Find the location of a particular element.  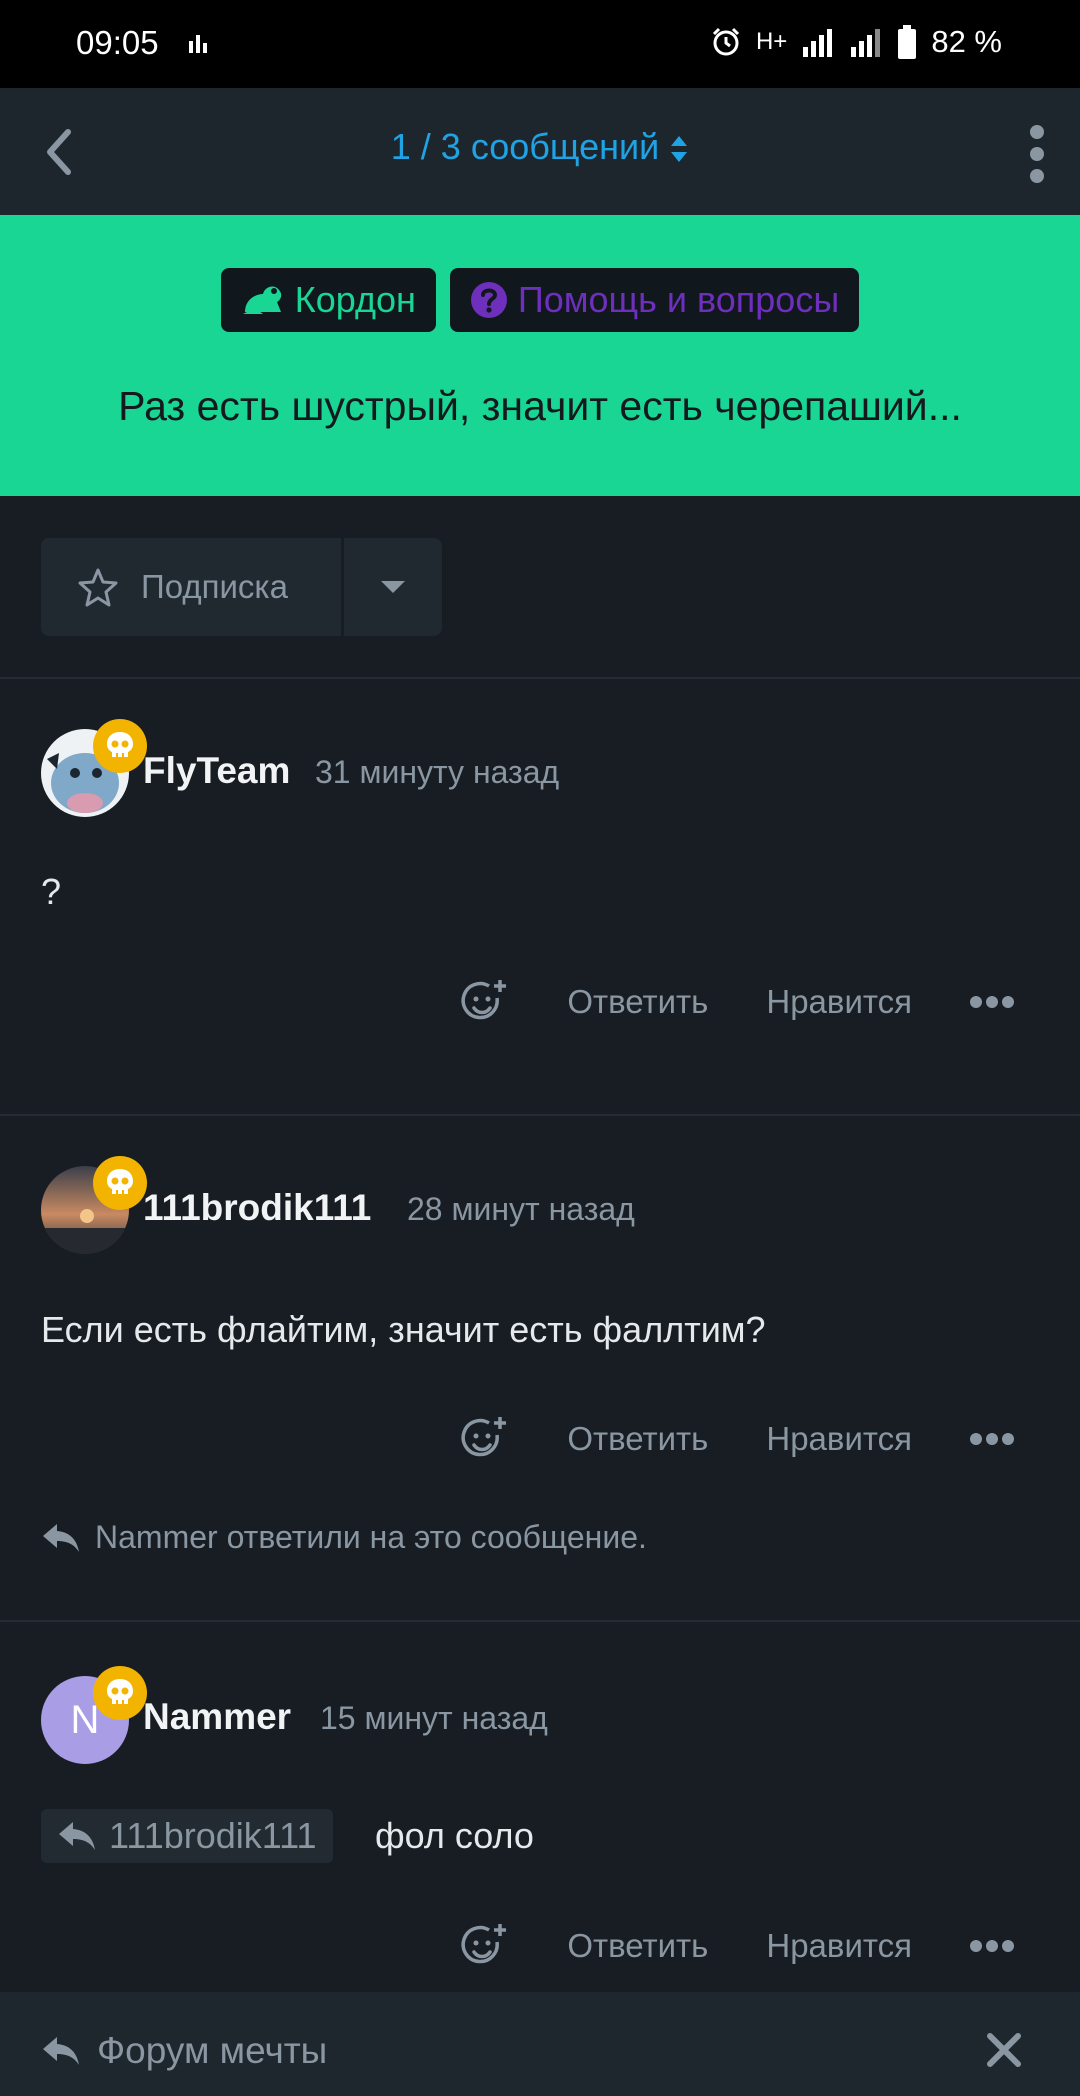

thread-tags: Кордон Помощь и вопросы is located at coordinates (540, 300).